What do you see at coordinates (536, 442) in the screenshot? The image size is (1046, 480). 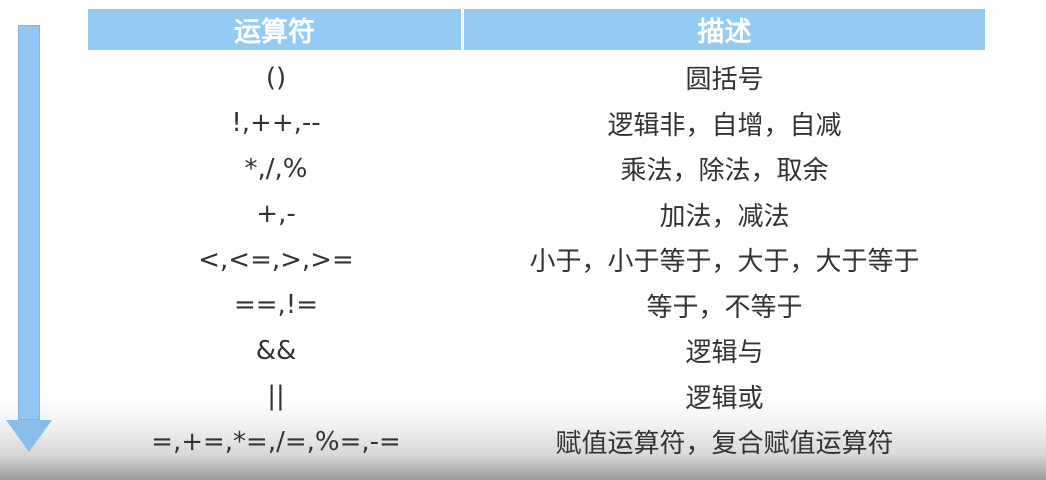 I see `table-row: =,+=,*=,/=,%=,-= 赋值运算符，复合赋值运算符` at bounding box center [536, 442].